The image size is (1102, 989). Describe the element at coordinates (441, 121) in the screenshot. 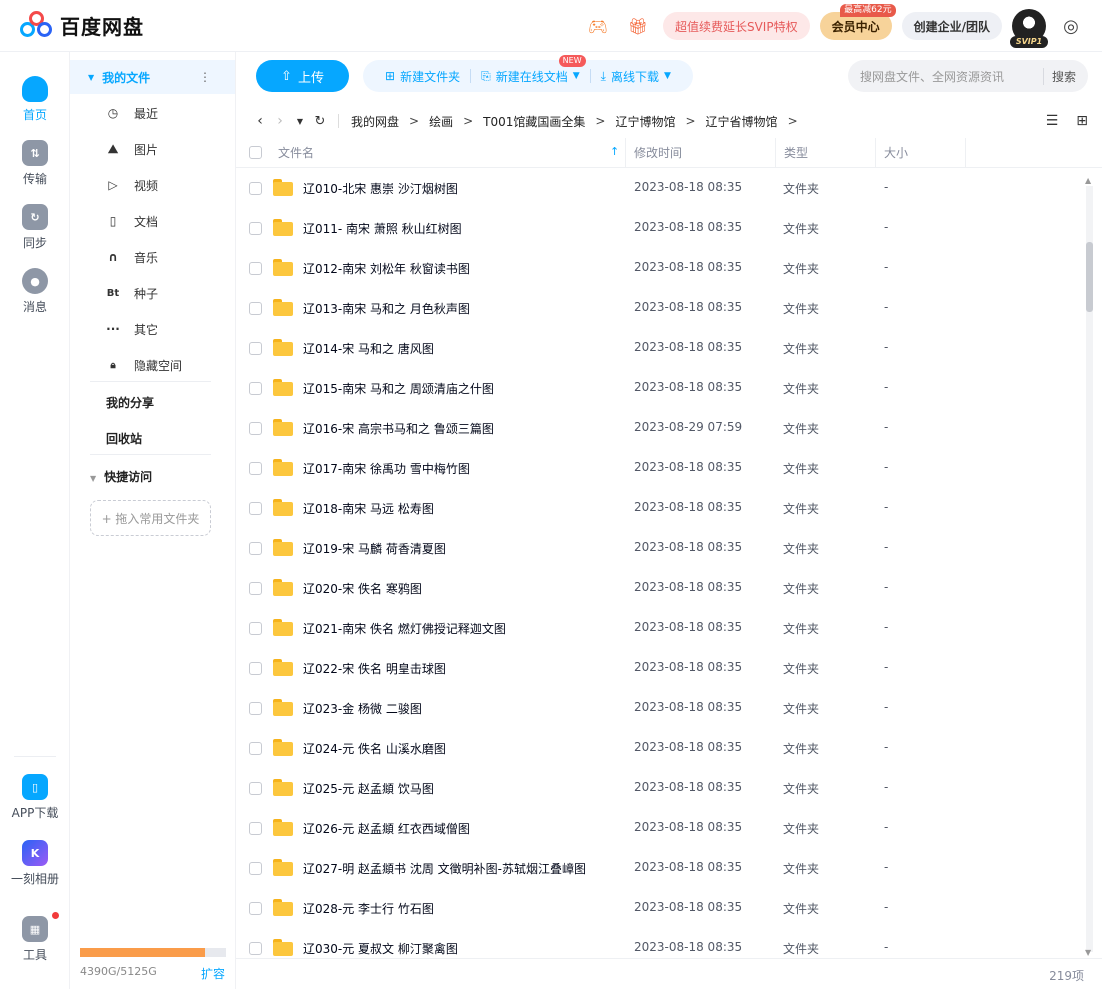

I see `breadcrumb-item: 绘画` at that location.